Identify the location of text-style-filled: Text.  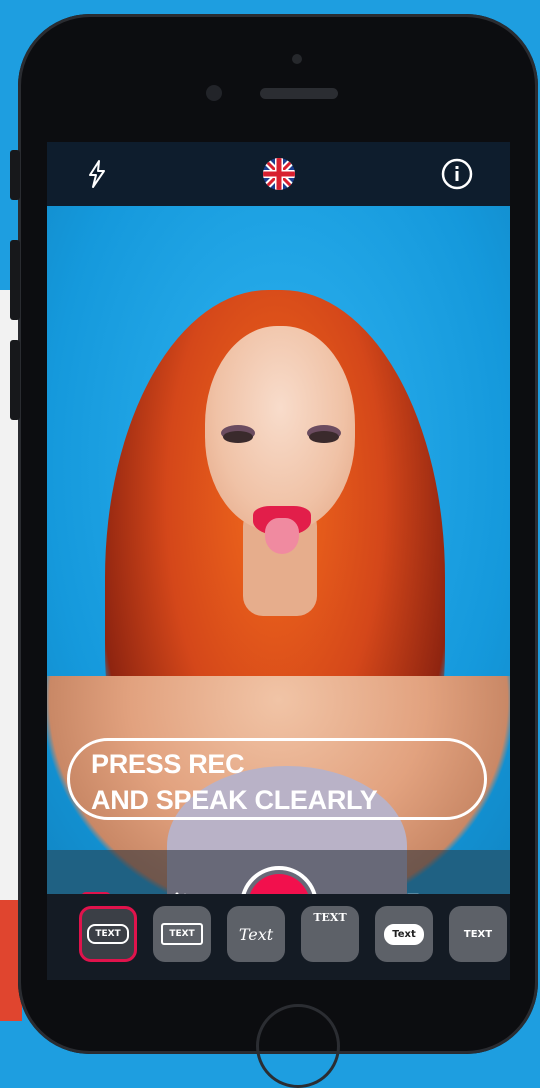
(404, 934).